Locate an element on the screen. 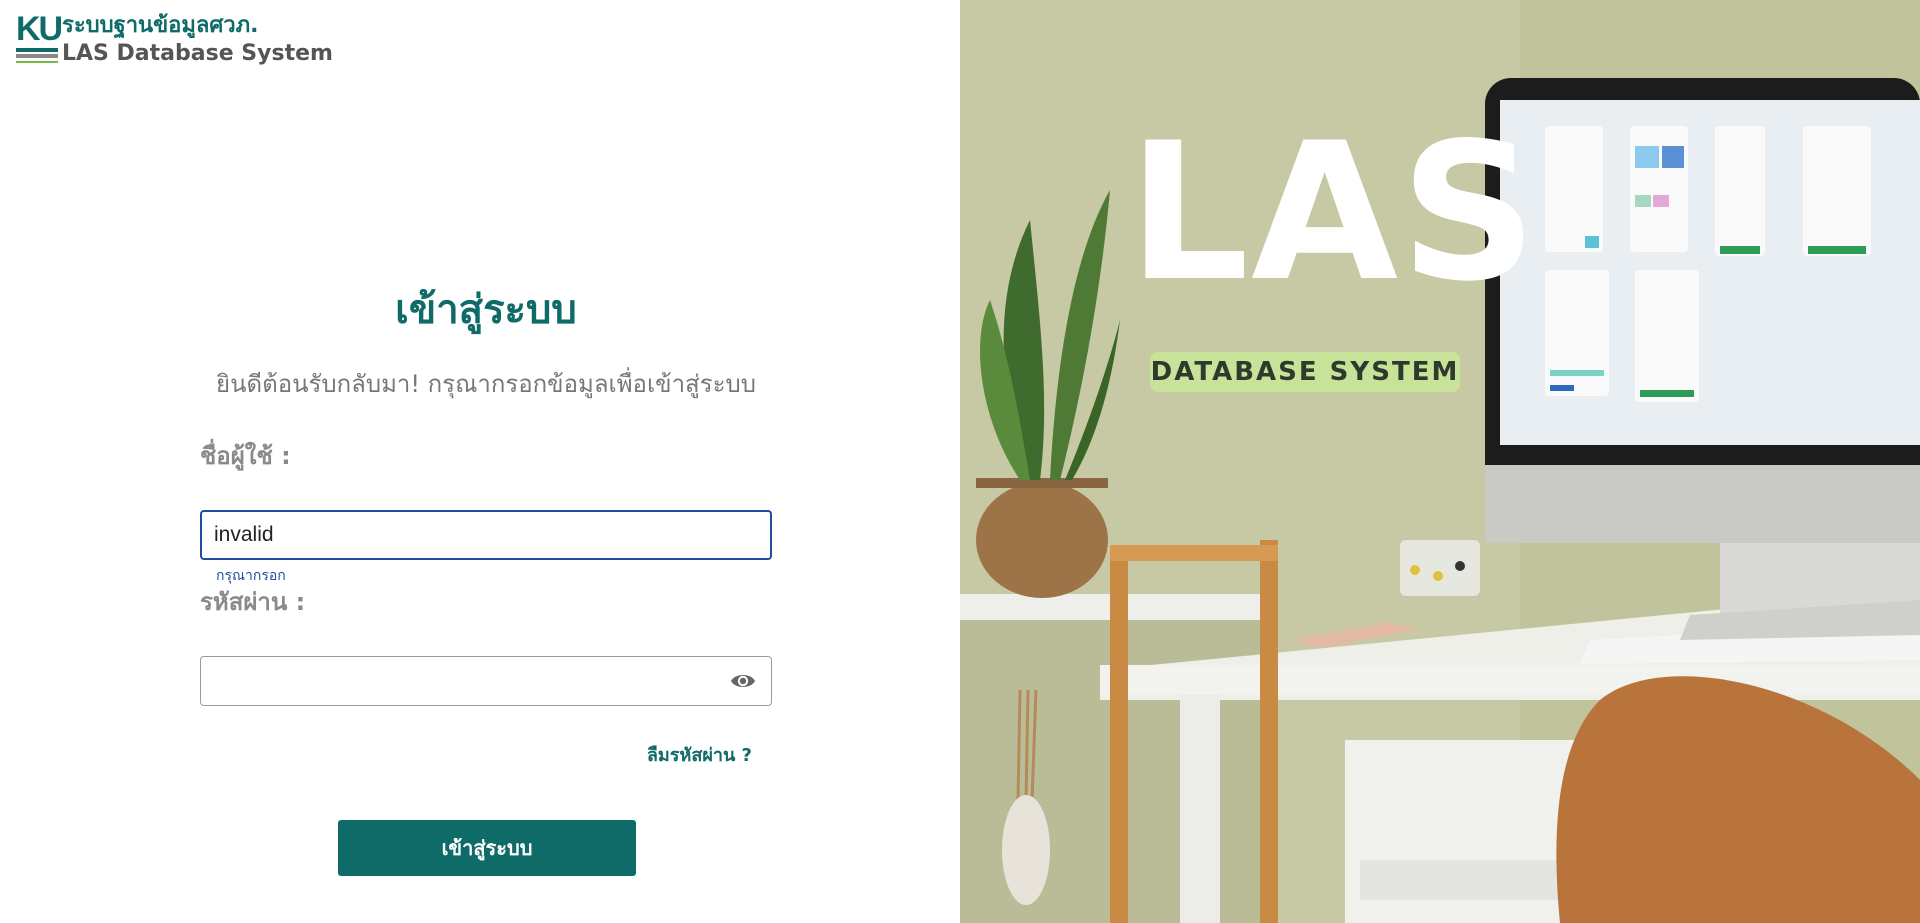 The image size is (1920, 923). brand-english-name: LAS Database System is located at coordinates (197, 53).